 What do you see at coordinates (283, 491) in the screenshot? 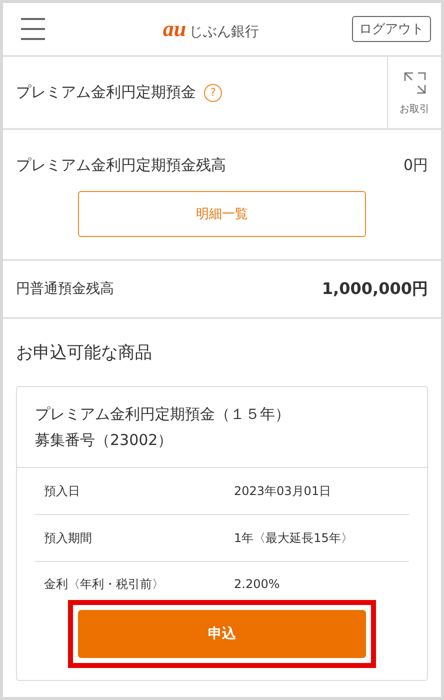
I see `detail-value: 2023年03月01日` at bounding box center [283, 491].